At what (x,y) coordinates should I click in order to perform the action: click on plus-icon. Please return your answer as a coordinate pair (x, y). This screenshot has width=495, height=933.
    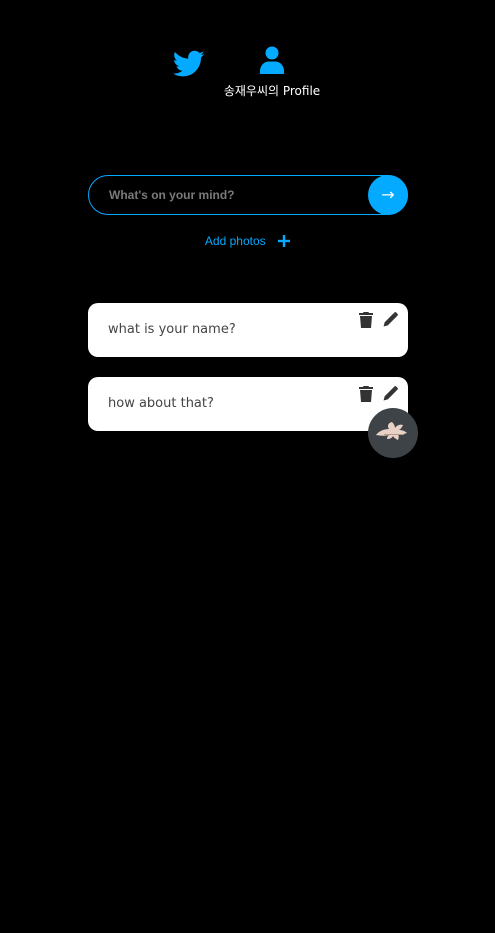
    Looking at the image, I should click on (284, 240).